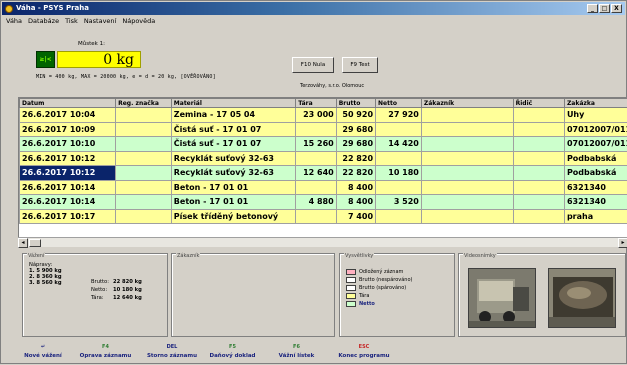 Image resolution: width=627 pixels, height=365 pixels. What do you see at coordinates (379, 304) in the screenshot?
I see `legend-item: Netto` at bounding box center [379, 304].